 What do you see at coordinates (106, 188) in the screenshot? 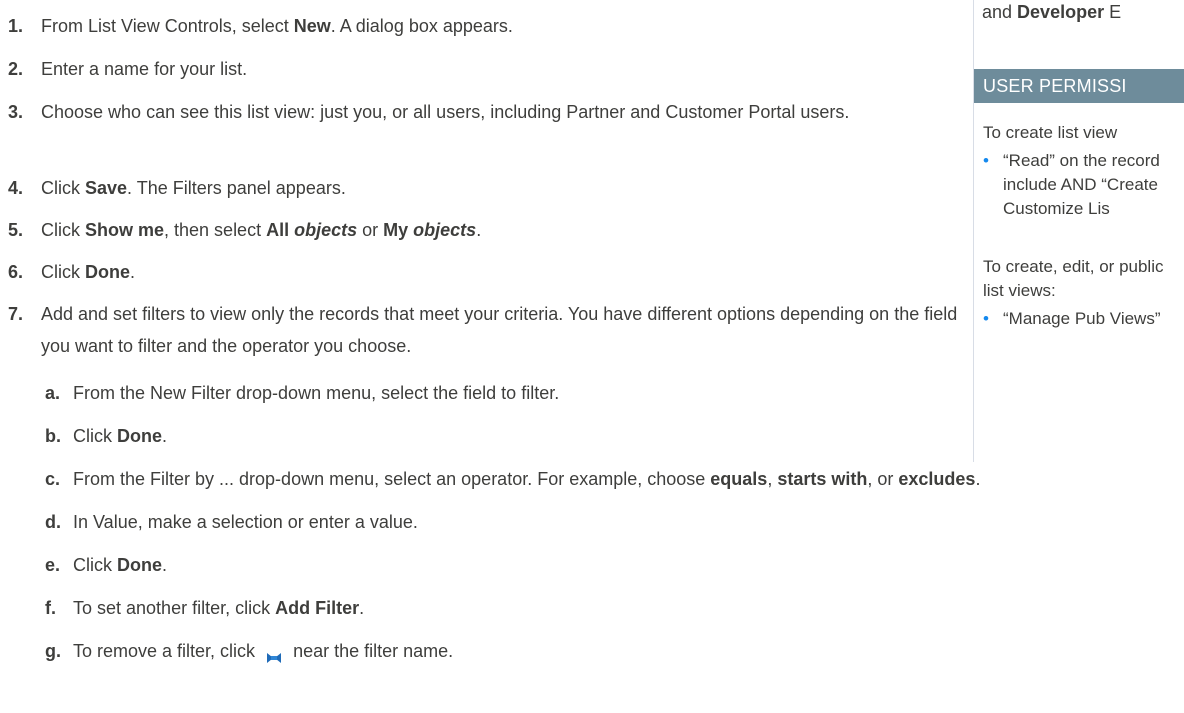
I see `save-action: Save` at bounding box center [106, 188].